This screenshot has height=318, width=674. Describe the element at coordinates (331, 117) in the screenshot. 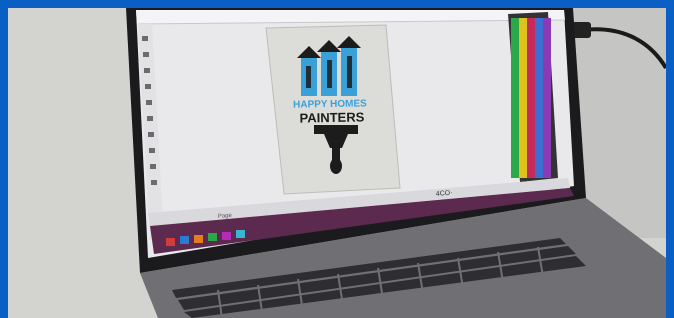

I see `logo-line2: PAINTERS` at that location.